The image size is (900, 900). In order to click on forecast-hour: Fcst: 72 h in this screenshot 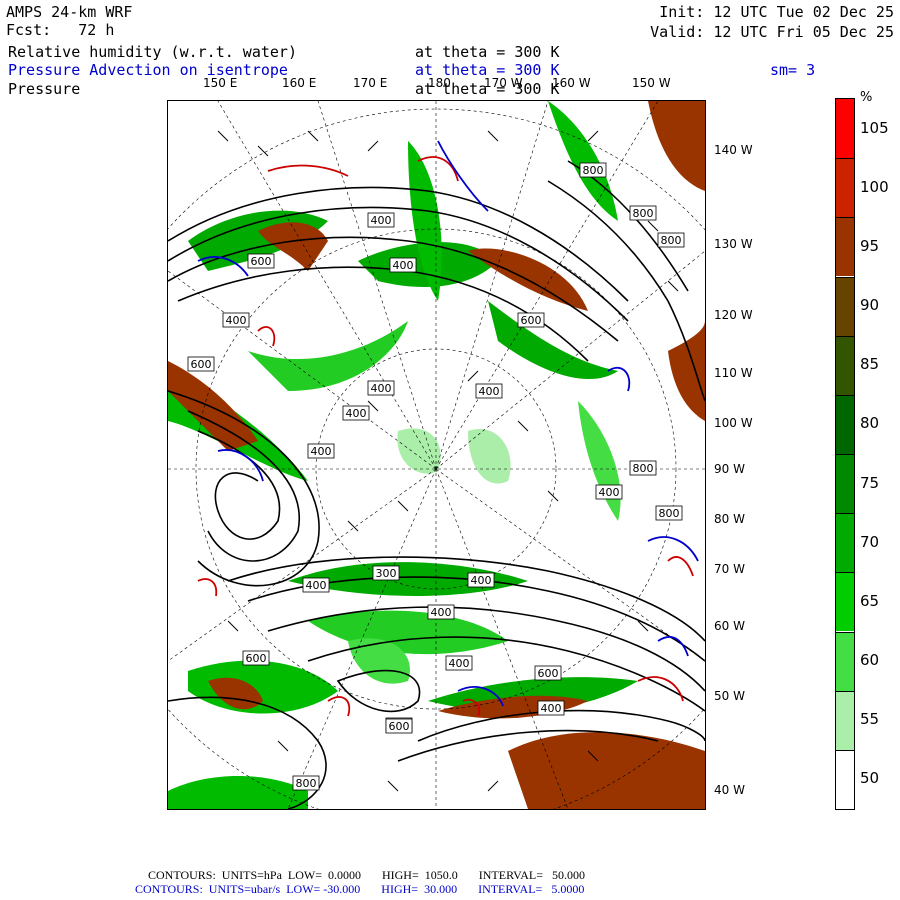, I will do `click(60, 30)`.